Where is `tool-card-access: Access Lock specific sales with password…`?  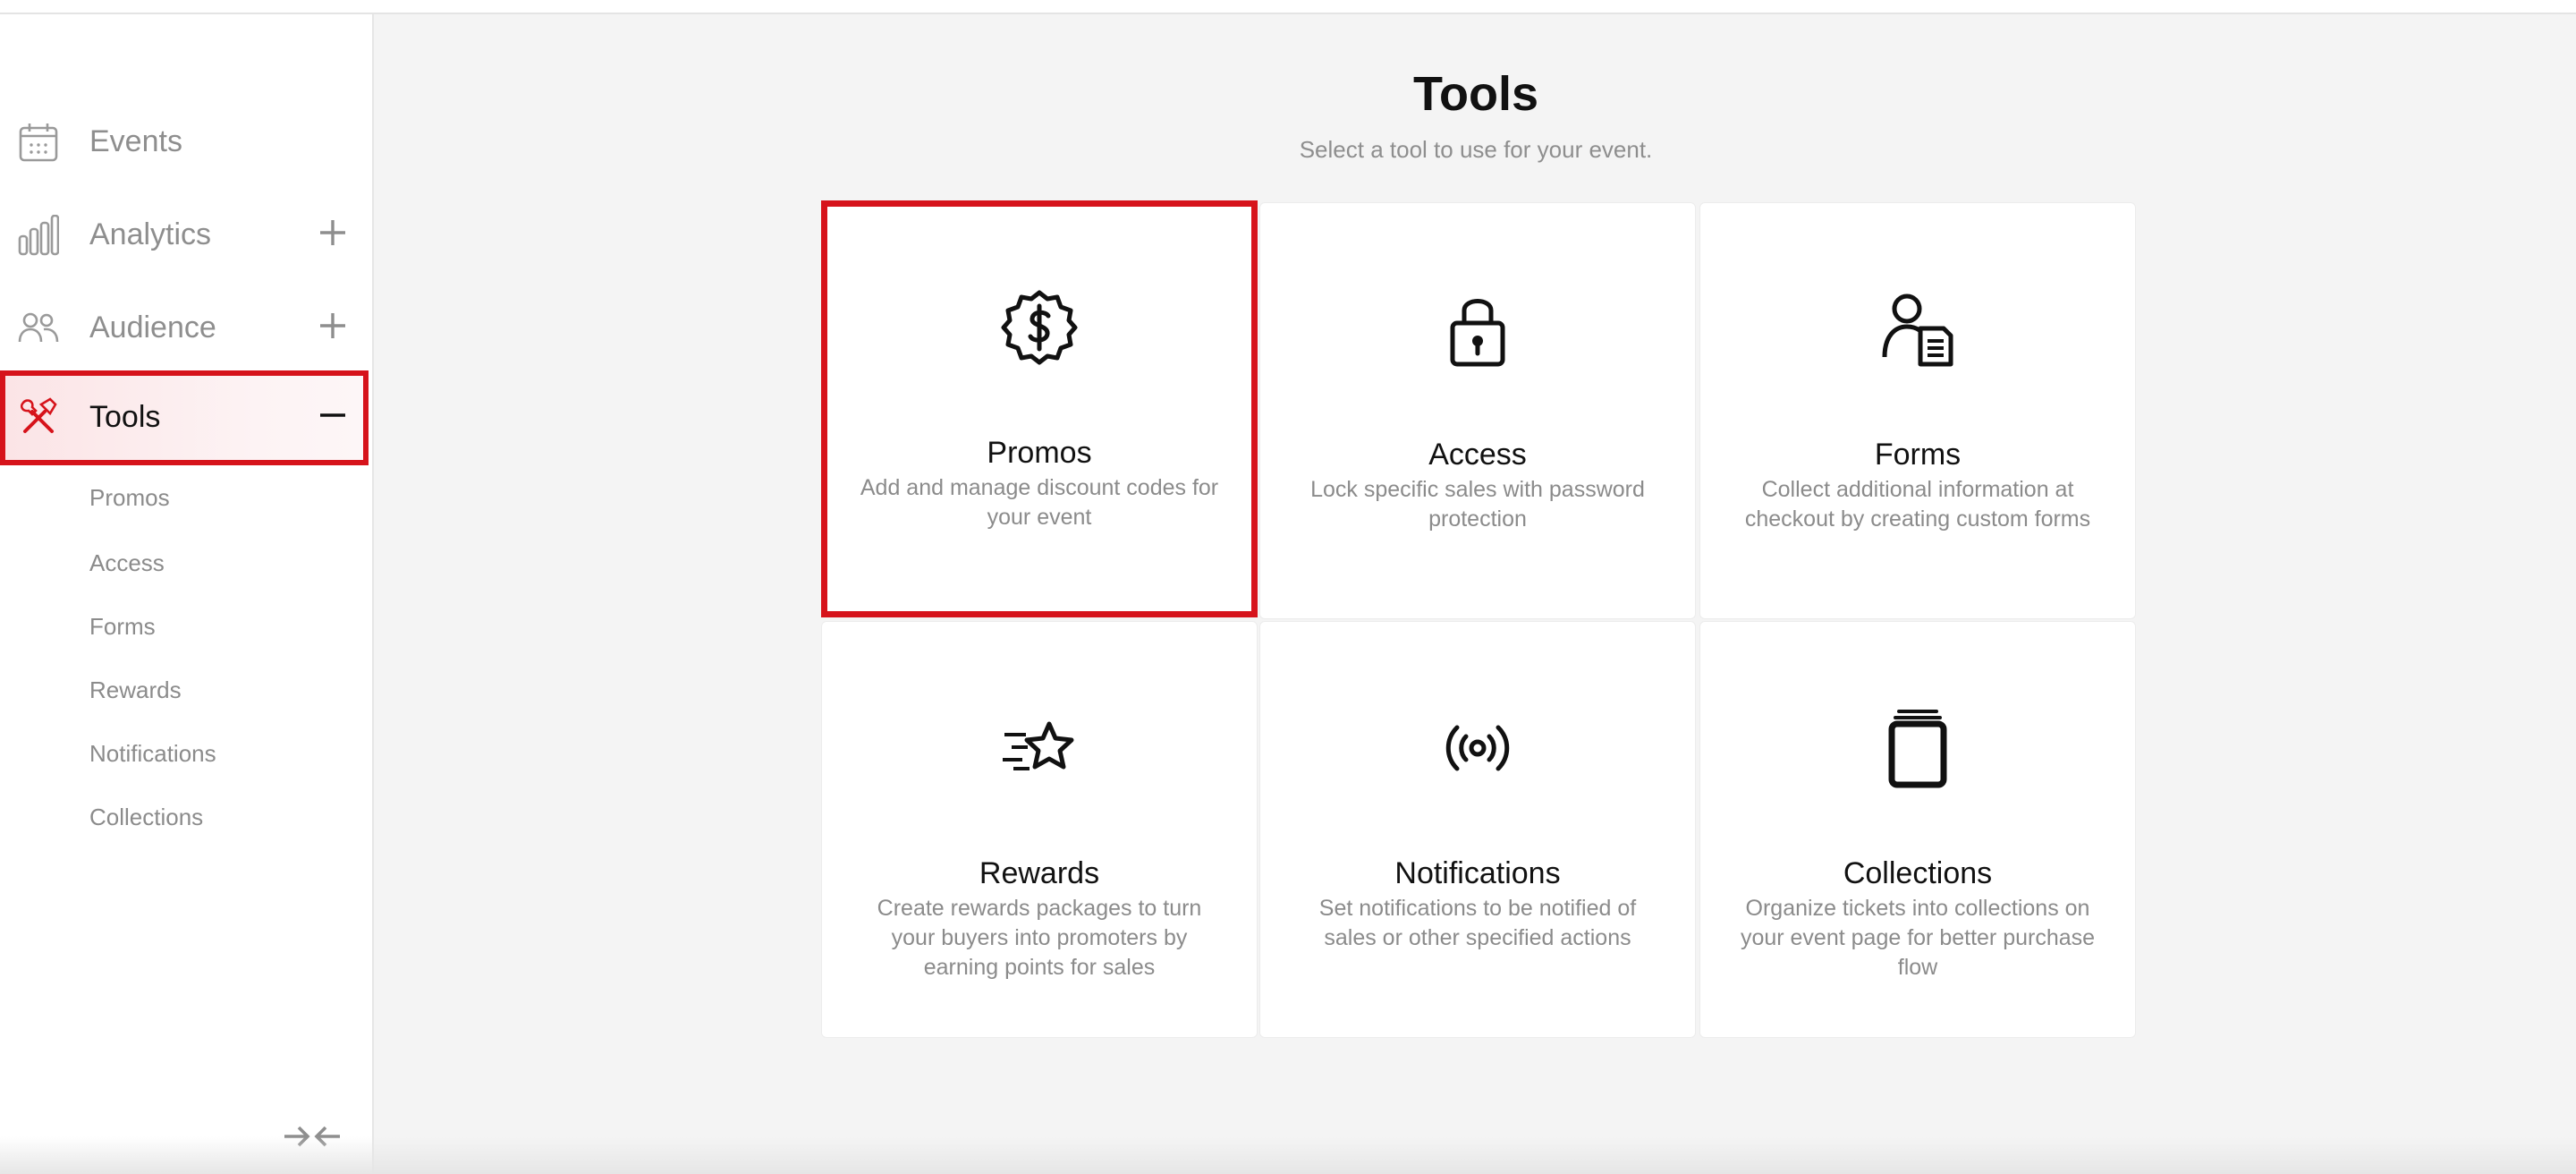 tool-card-access: Access Lock specific sales with password… is located at coordinates (1477, 410).